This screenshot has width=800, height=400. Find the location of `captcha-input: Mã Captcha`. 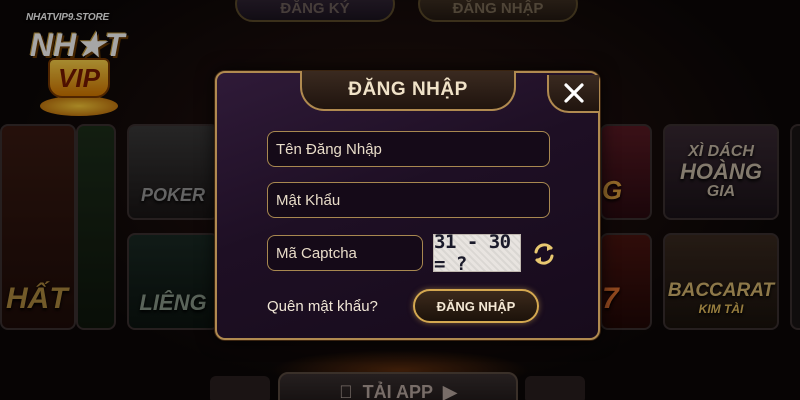

captcha-input: Mã Captcha is located at coordinates (345, 253).